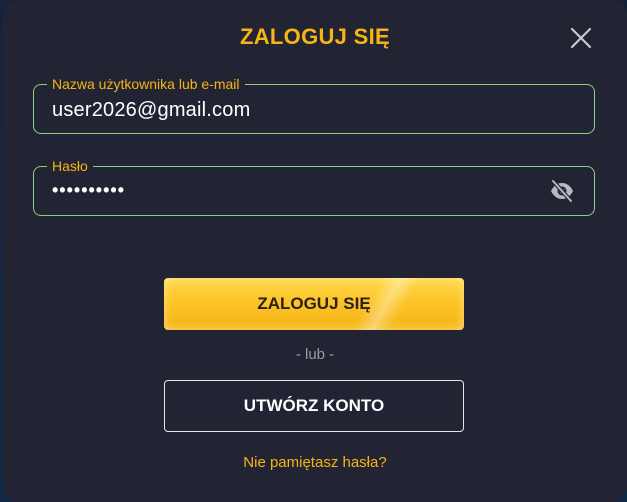  I want to click on forgot-password-link: Nie pamiętasz hasła?, so click(315, 462).